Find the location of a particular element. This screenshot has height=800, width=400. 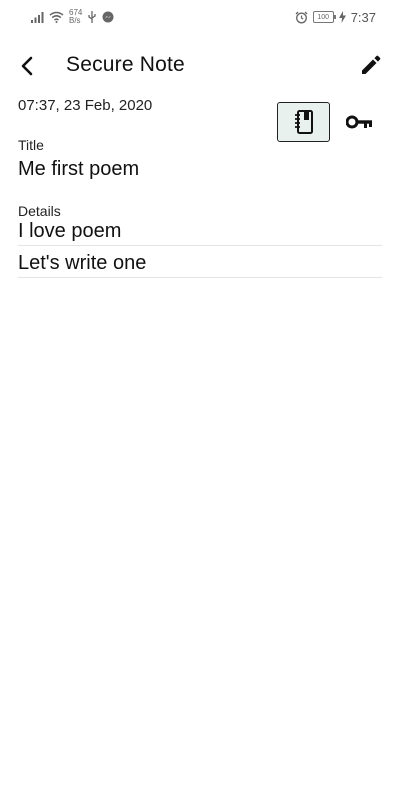

note-type-button is located at coordinates (303, 122).